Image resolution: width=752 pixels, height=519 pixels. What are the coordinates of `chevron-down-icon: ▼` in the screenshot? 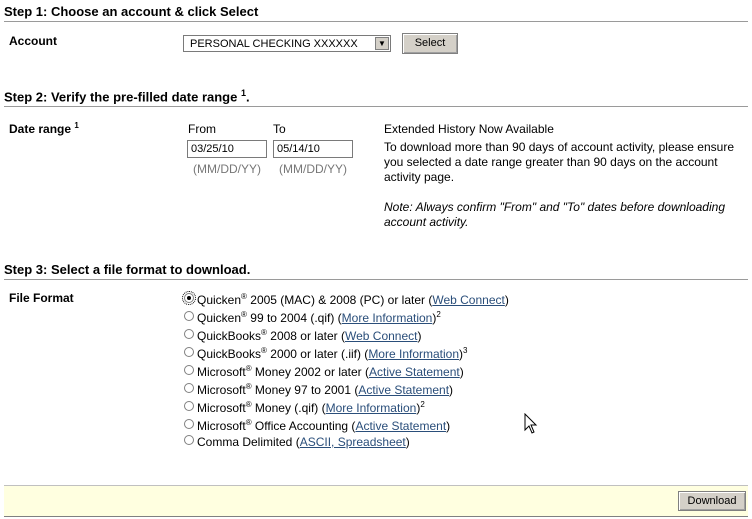 It's located at (382, 43).